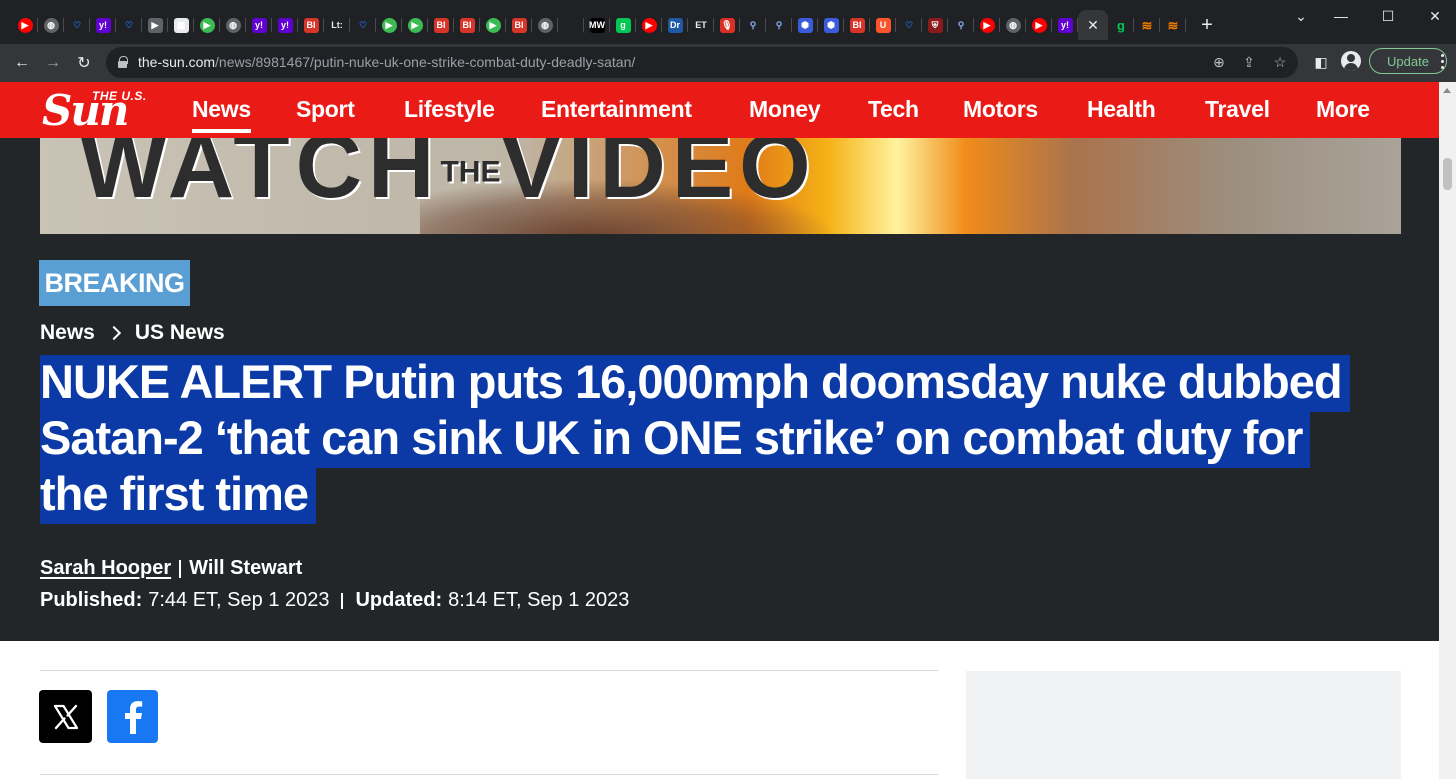 The image size is (1456, 779). I want to click on g-icon: g, so click(1121, 25).